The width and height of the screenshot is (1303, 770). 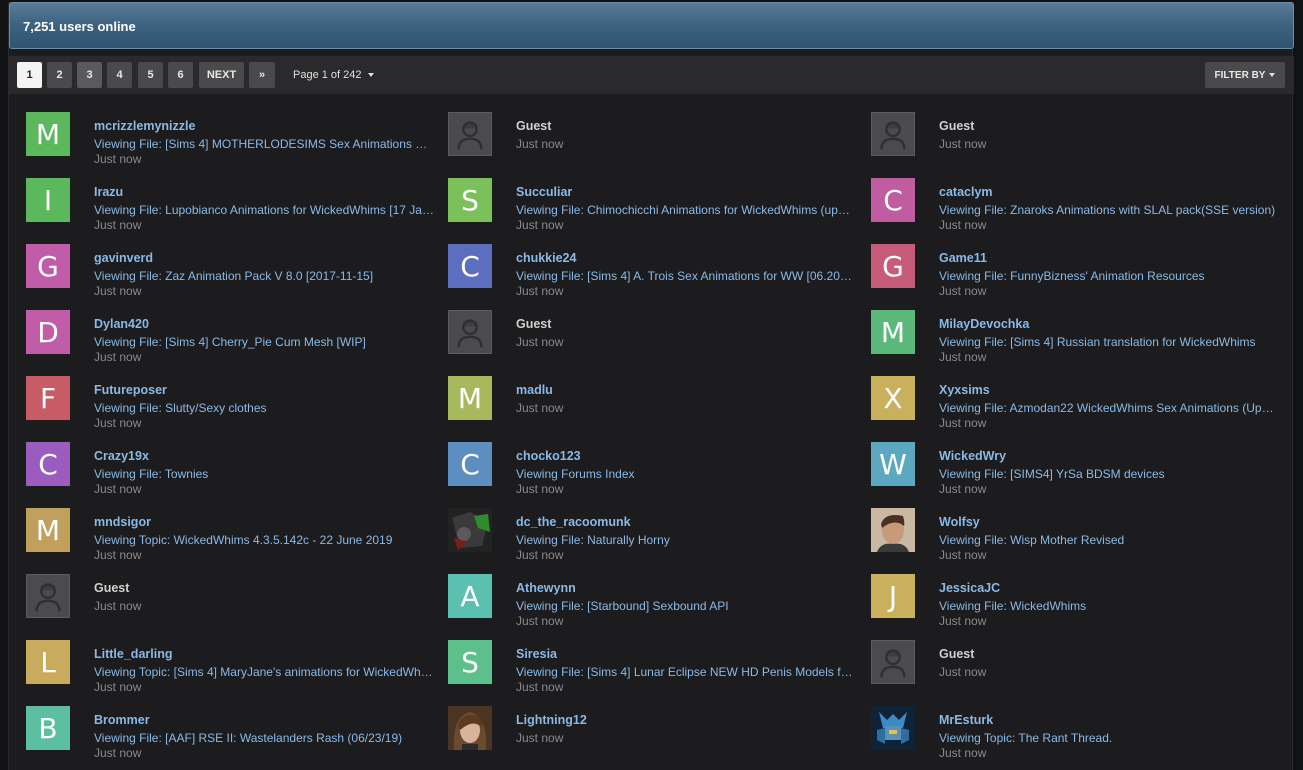 What do you see at coordinates (966, 192) in the screenshot?
I see `user-name-link: cataclym` at bounding box center [966, 192].